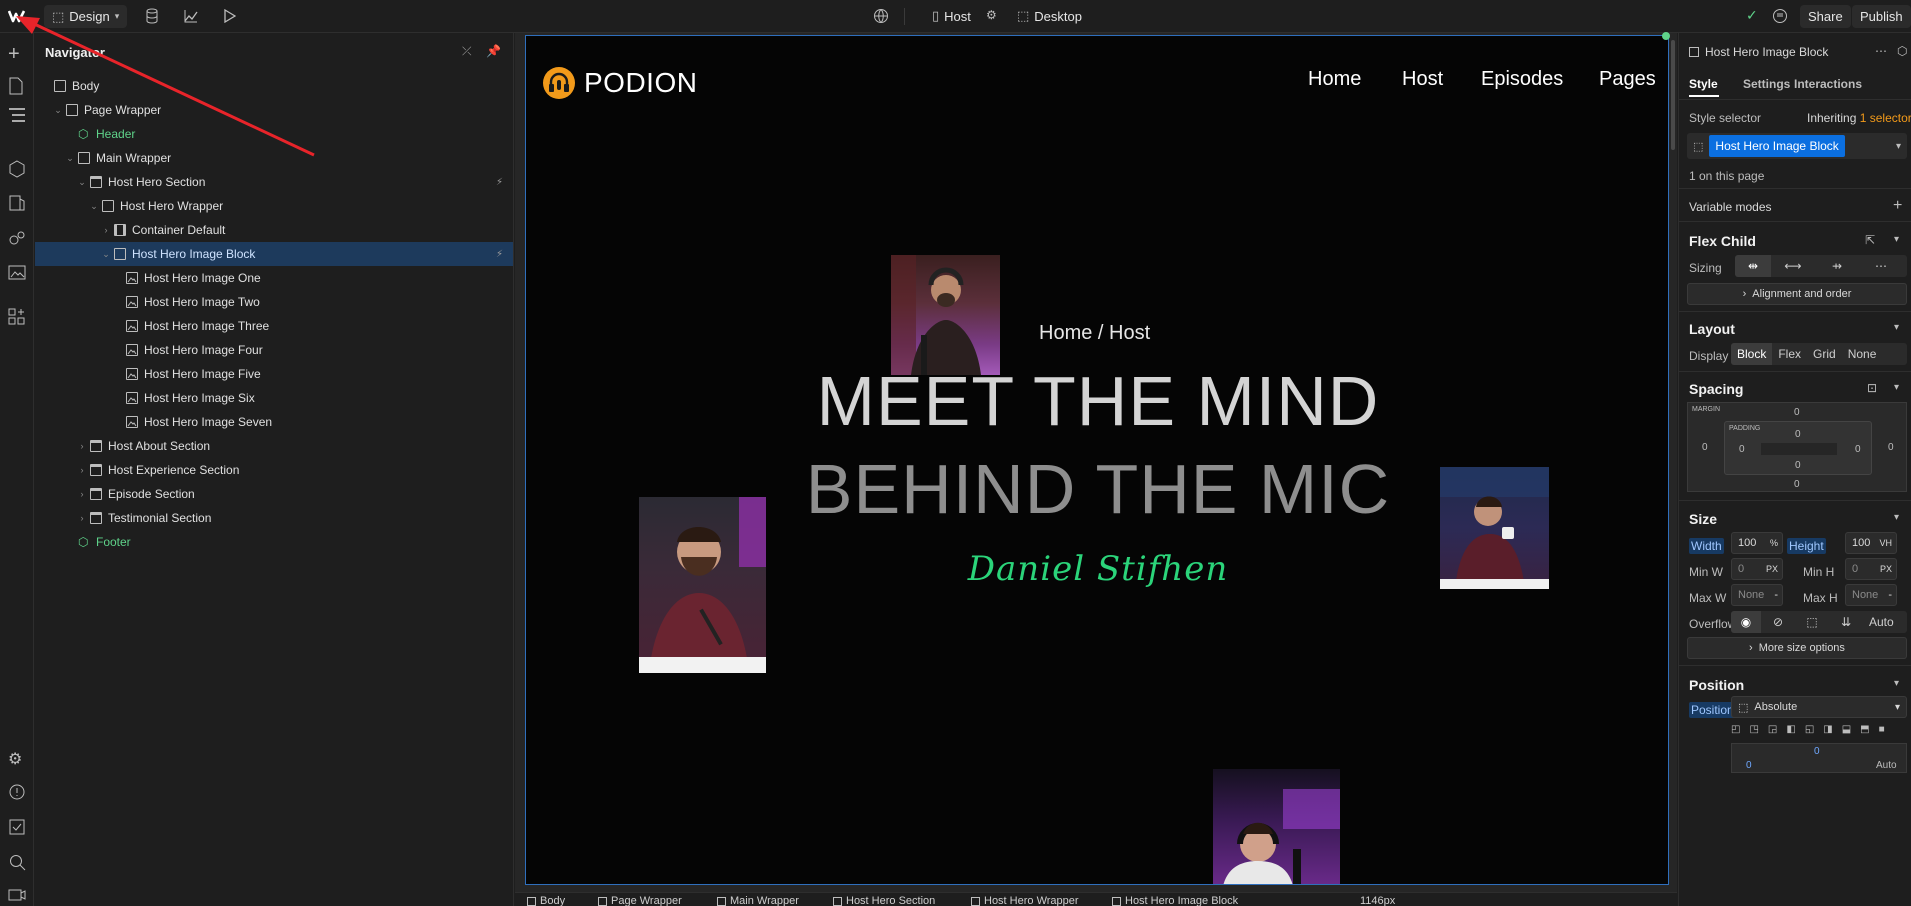 This screenshot has width=1911, height=906. I want to click on grow-icon: ⟷, so click(1793, 266).